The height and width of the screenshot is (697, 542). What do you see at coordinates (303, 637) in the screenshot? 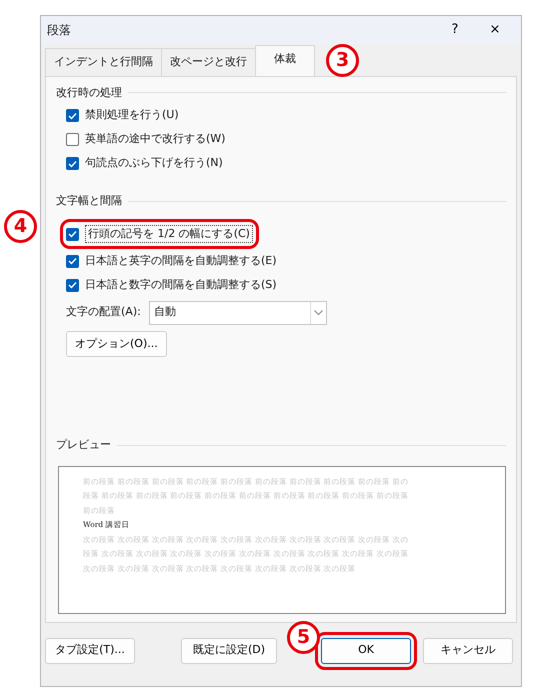
I see `step-number-marker: 5` at bounding box center [303, 637].